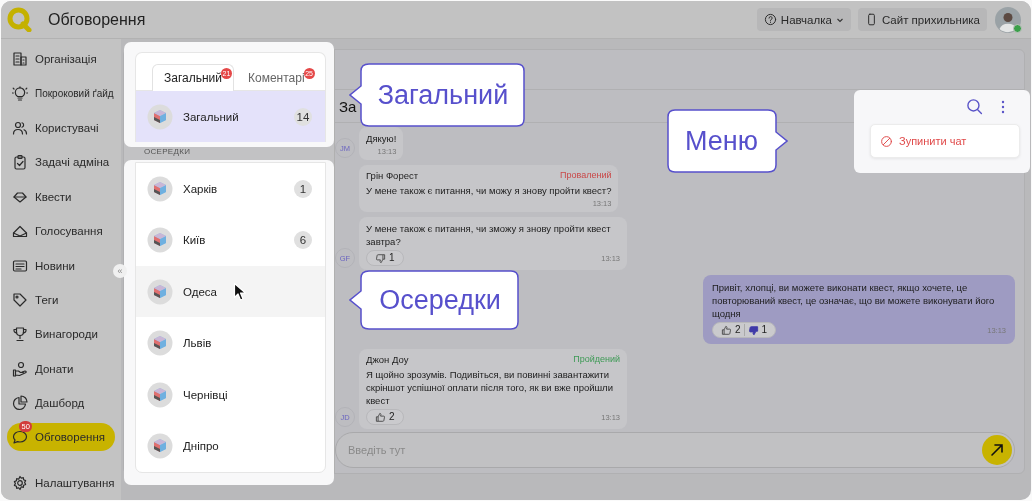 Image resolution: width=1032 pixels, height=501 pixels. What do you see at coordinates (489, 190) in the screenshot?
I see `message-text: У мене також є питання, чи можу я знову пройти квест?` at bounding box center [489, 190].